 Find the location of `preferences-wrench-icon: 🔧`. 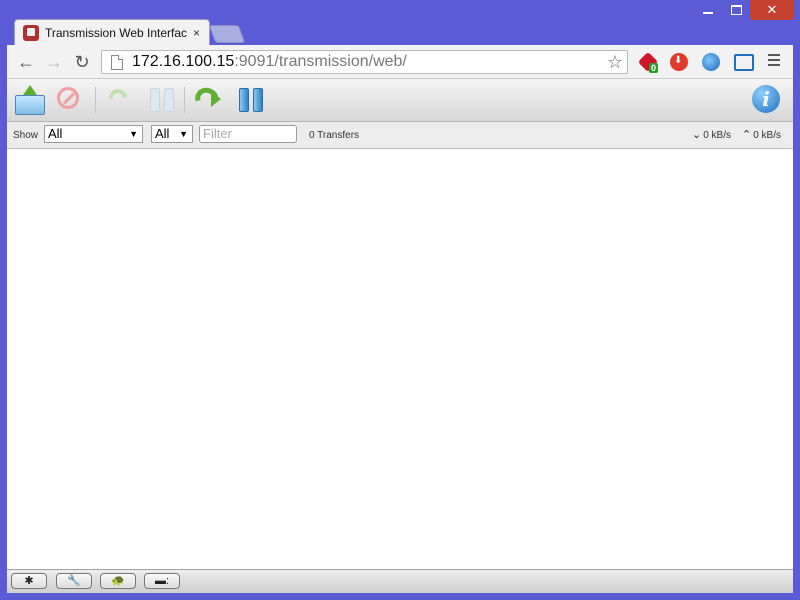

preferences-wrench-icon: 🔧 is located at coordinates (74, 581).